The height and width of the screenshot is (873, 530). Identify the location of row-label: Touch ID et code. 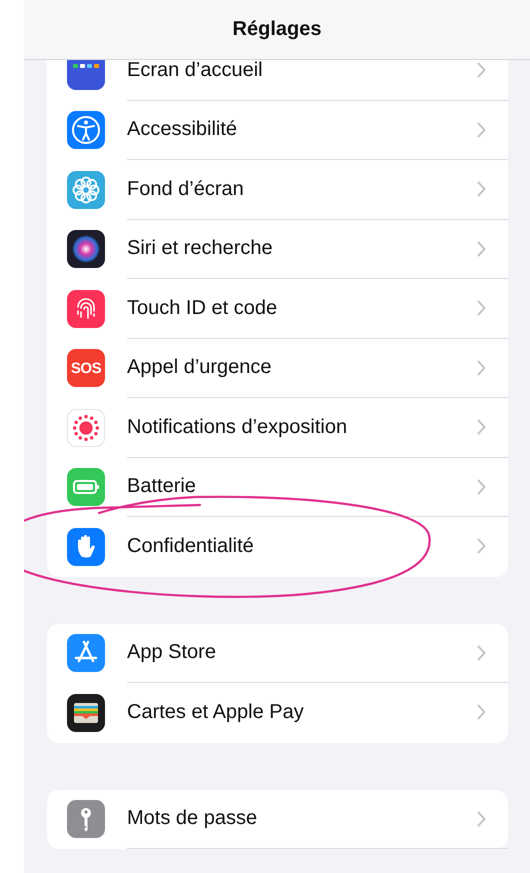
(202, 308).